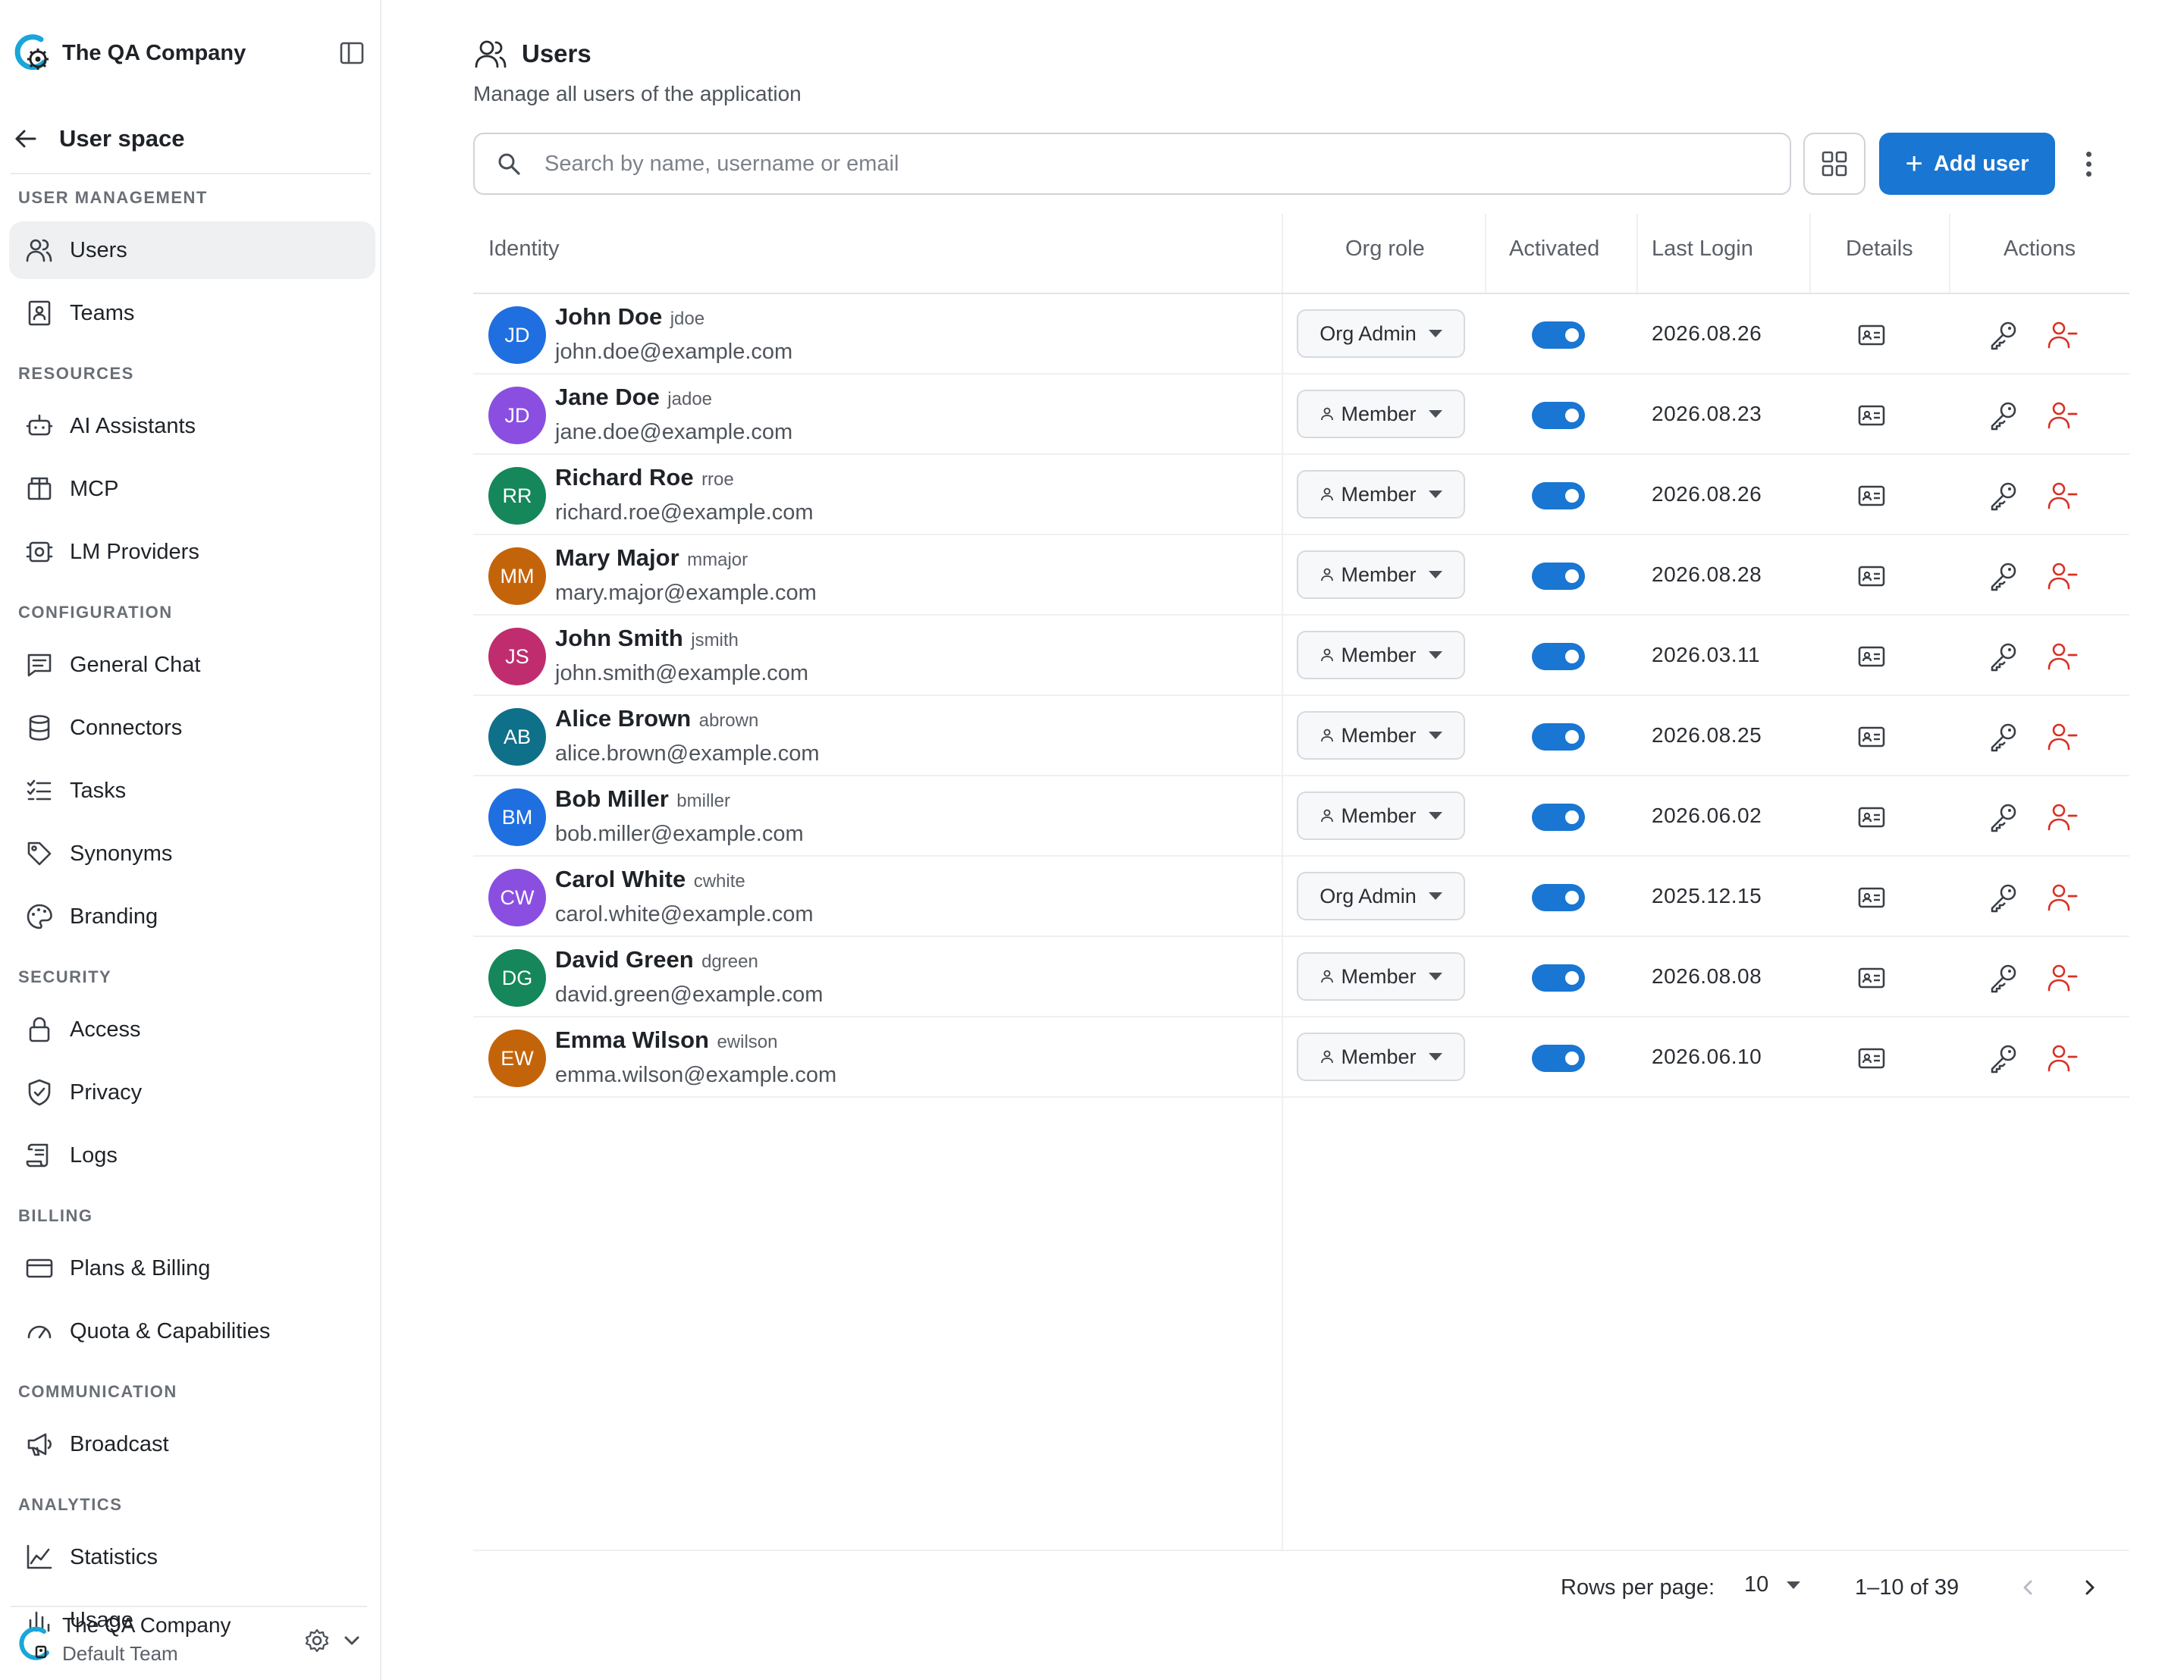  What do you see at coordinates (1772, 1584) in the screenshot?
I see `rows-per-page-select: 10` at bounding box center [1772, 1584].